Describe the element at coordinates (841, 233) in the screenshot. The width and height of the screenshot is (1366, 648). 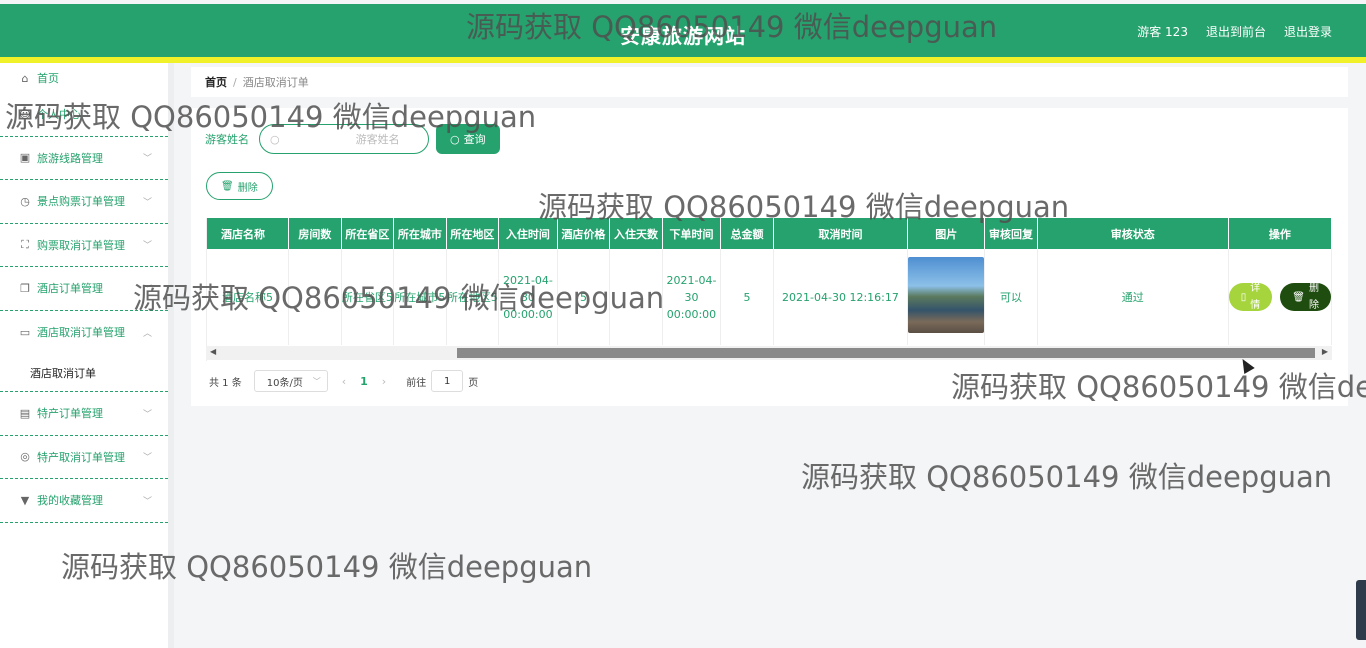
I see `table-header-cancel-time: 取消时间` at that location.